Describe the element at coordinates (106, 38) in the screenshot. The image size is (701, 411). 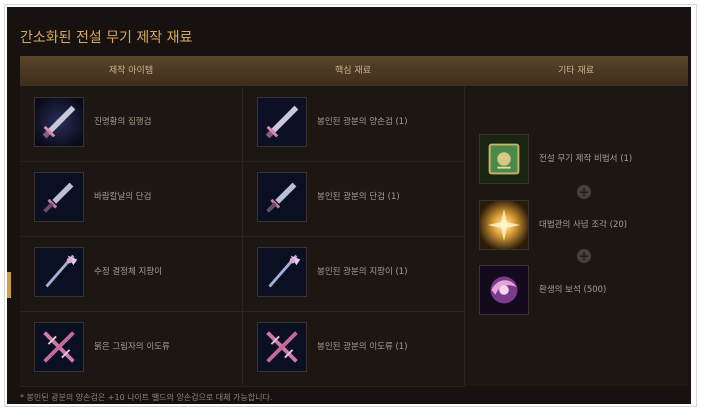
I see `panel-title: 간소화된 전설 무기 제작 재료` at that location.